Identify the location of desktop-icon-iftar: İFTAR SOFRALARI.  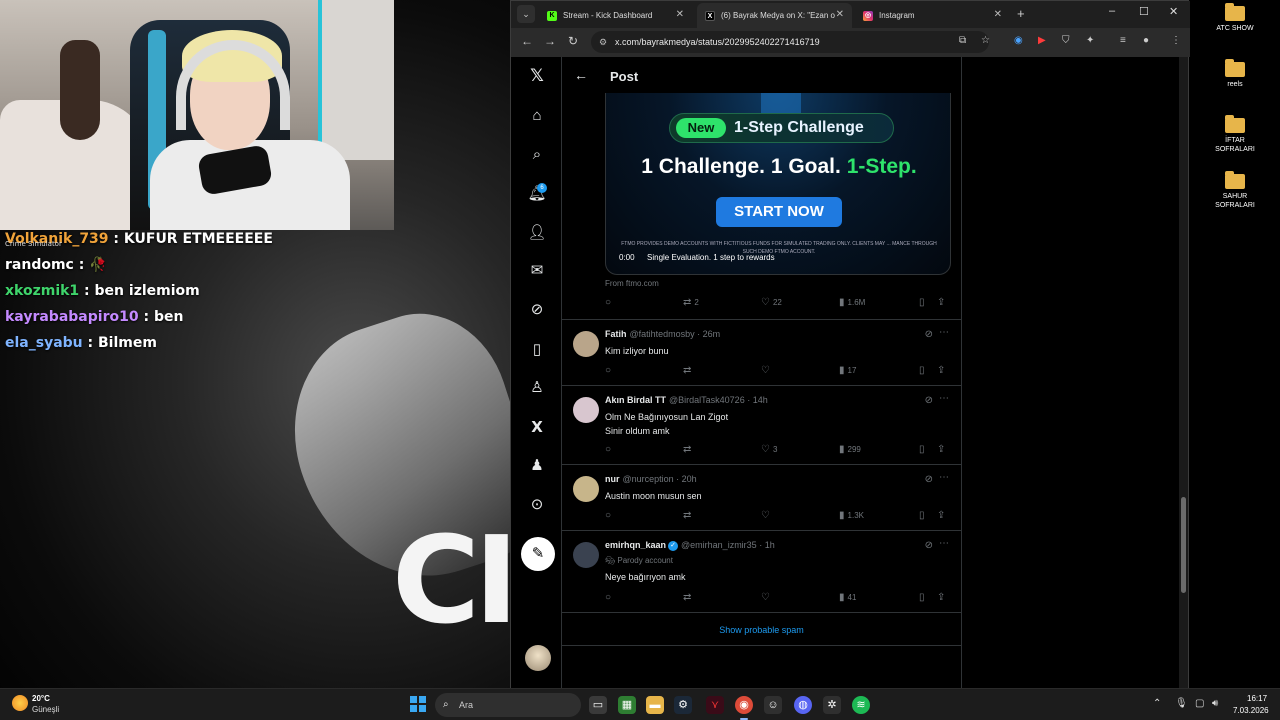
(1235, 134).